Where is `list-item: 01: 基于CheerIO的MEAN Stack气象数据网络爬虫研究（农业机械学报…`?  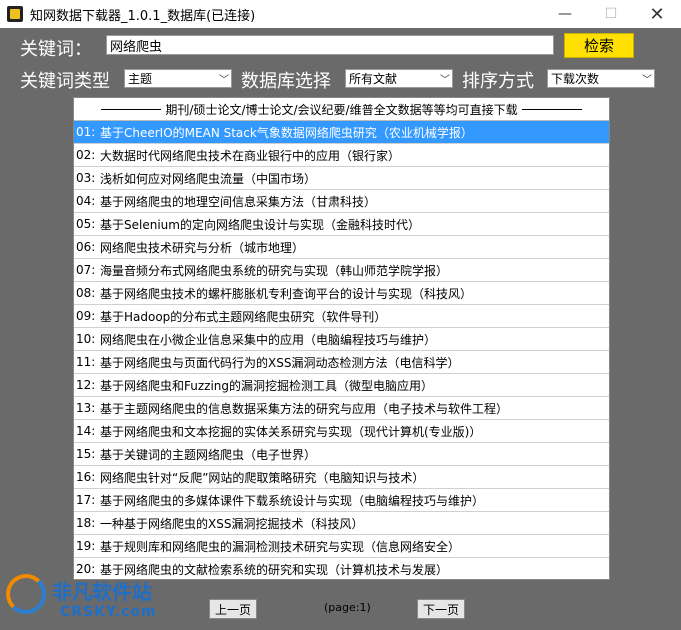 list-item: 01: 基于CheerIO的MEAN Stack气象数据网络爬虫研究（农业机械学报… is located at coordinates (341, 132).